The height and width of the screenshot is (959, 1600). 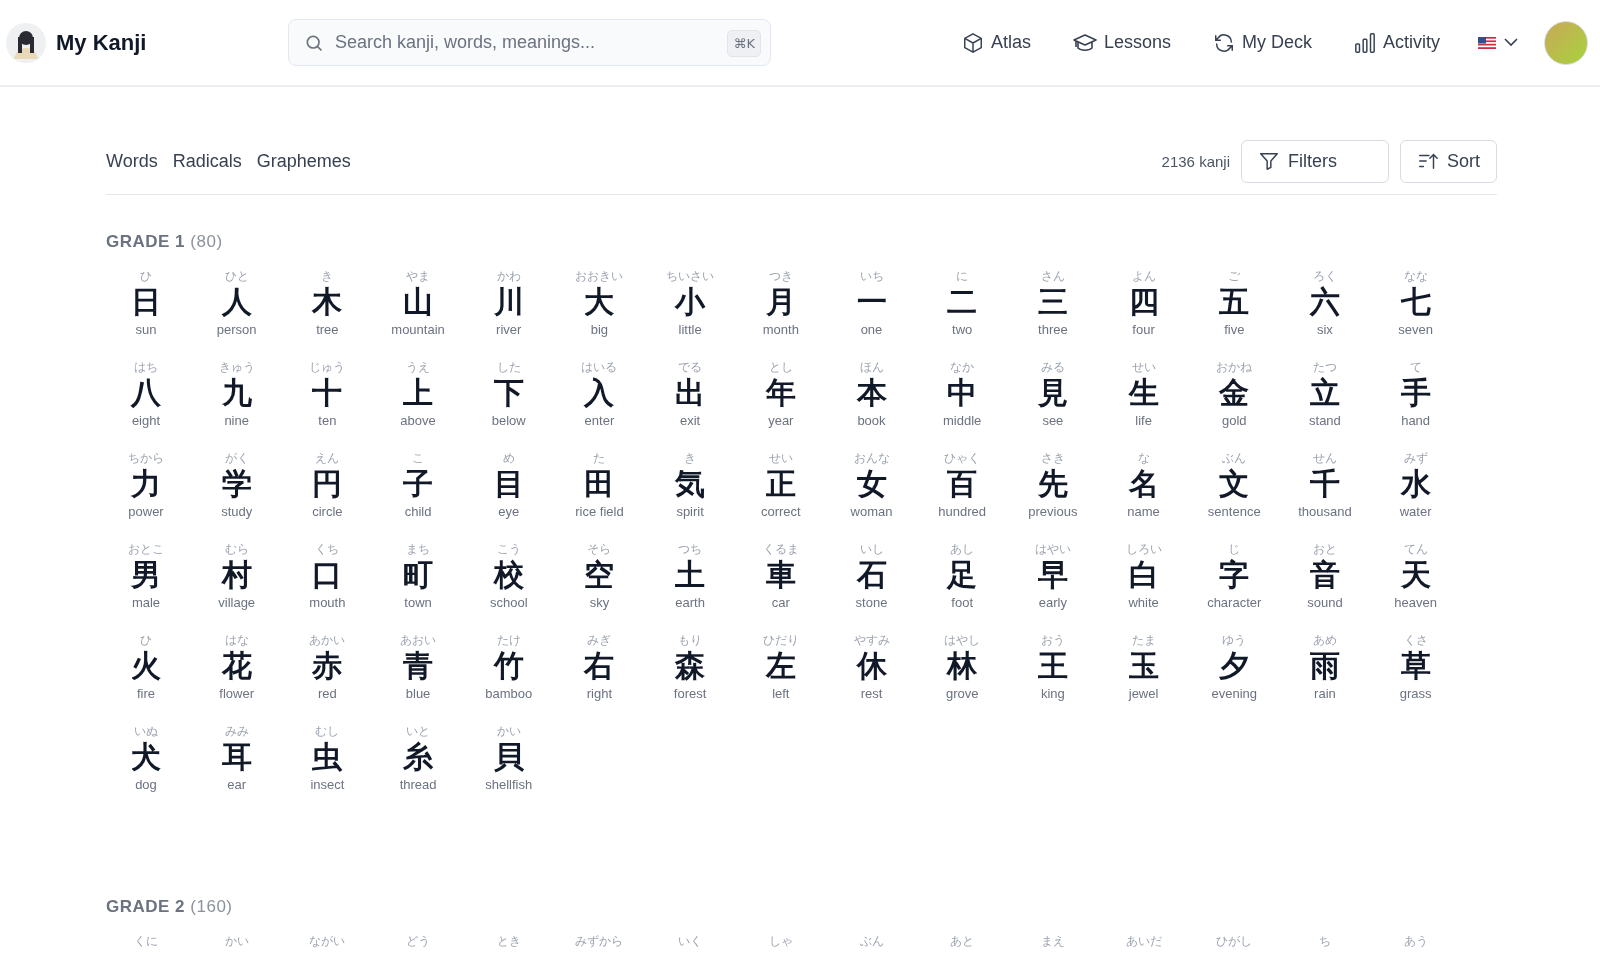 I want to click on kanji-character: 立, so click(x=1324, y=393).